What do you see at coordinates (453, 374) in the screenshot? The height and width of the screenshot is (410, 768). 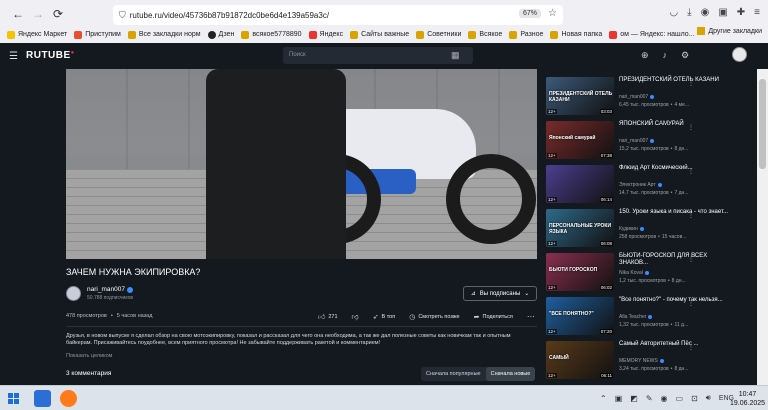 I see `sort-popular-button: Сначала популярные` at bounding box center [453, 374].